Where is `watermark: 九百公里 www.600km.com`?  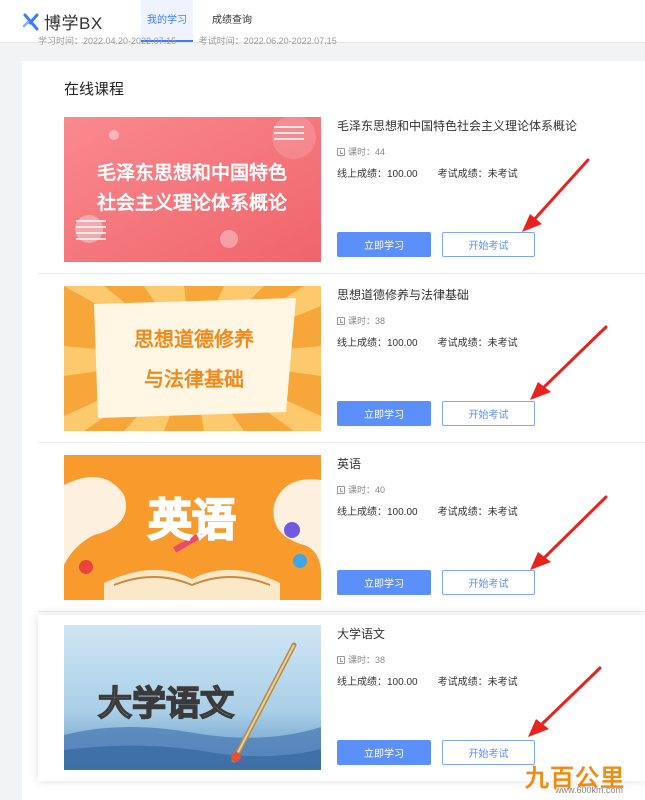 watermark: 九百公里 www.600km.com is located at coordinates (575, 777).